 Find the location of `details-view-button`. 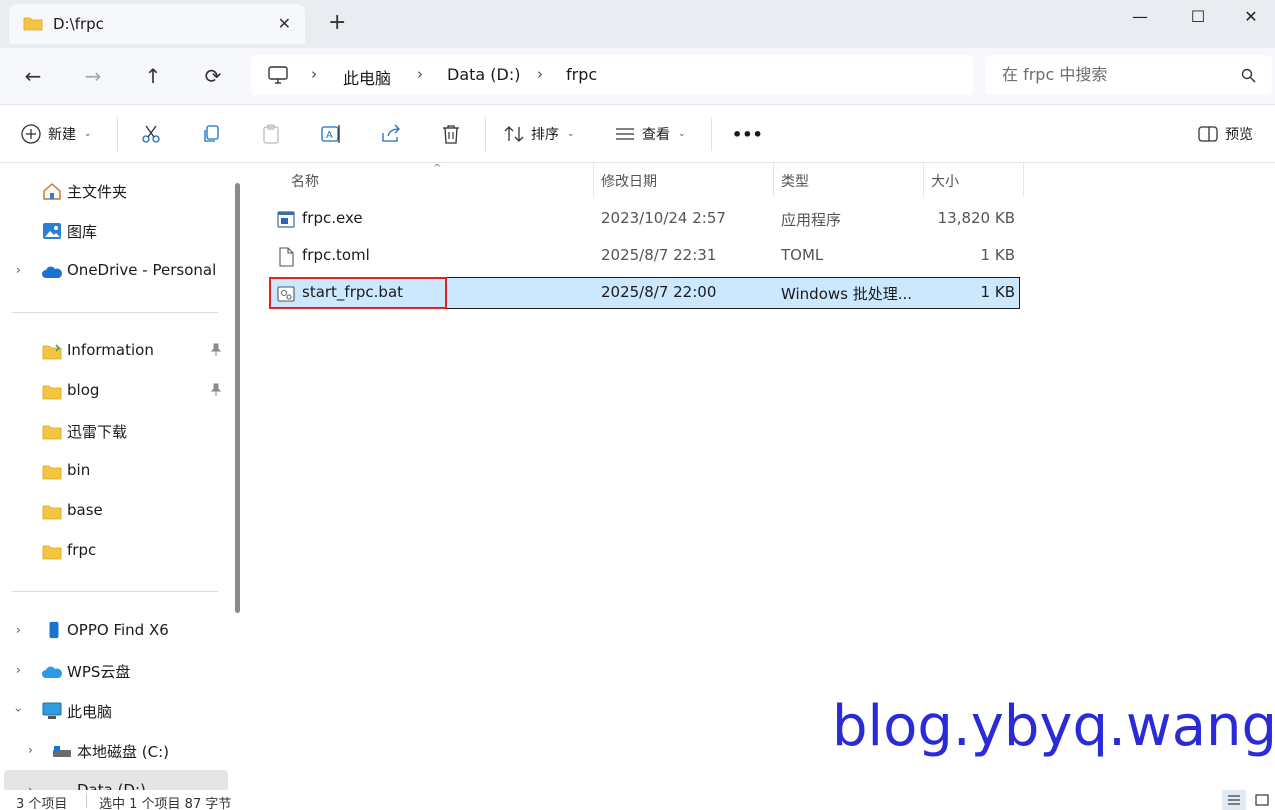

details-view-button is located at coordinates (1234, 800).